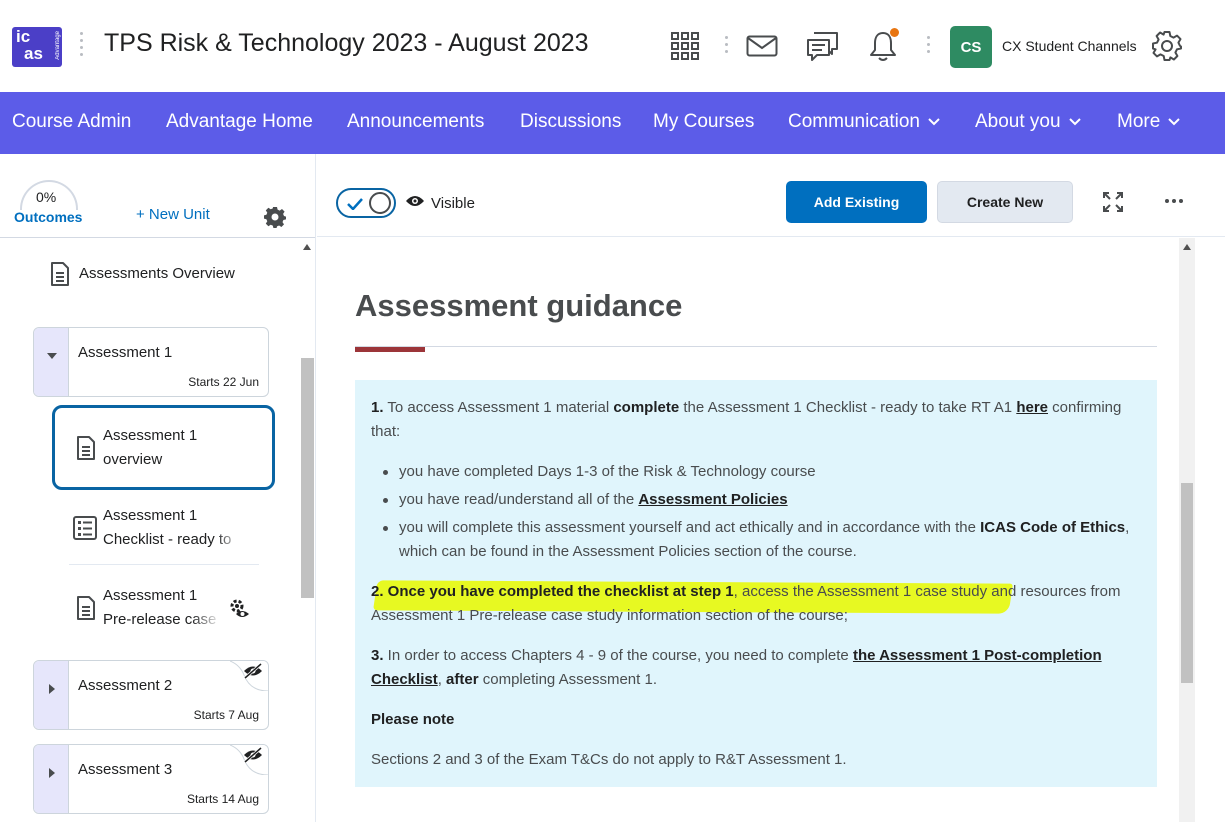 The image size is (1225, 822). Describe the element at coordinates (519, 499) in the screenshot. I see `text: you have read/understand all of the` at that location.